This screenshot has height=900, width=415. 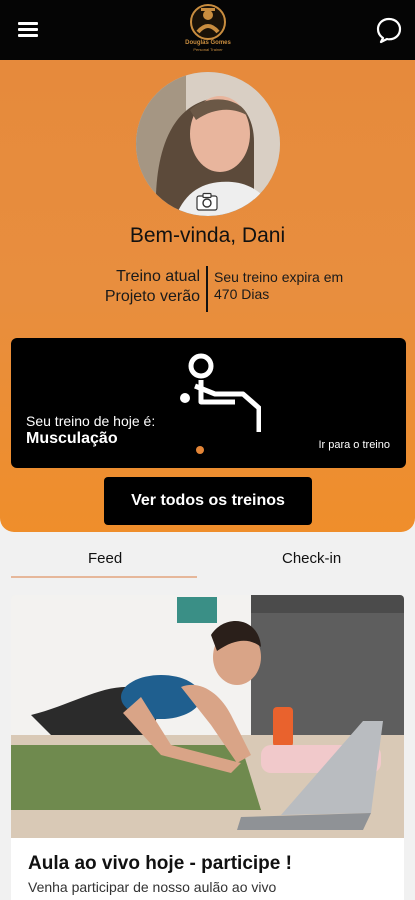 What do you see at coordinates (207, 202) in the screenshot?
I see `camera-icon` at bounding box center [207, 202].